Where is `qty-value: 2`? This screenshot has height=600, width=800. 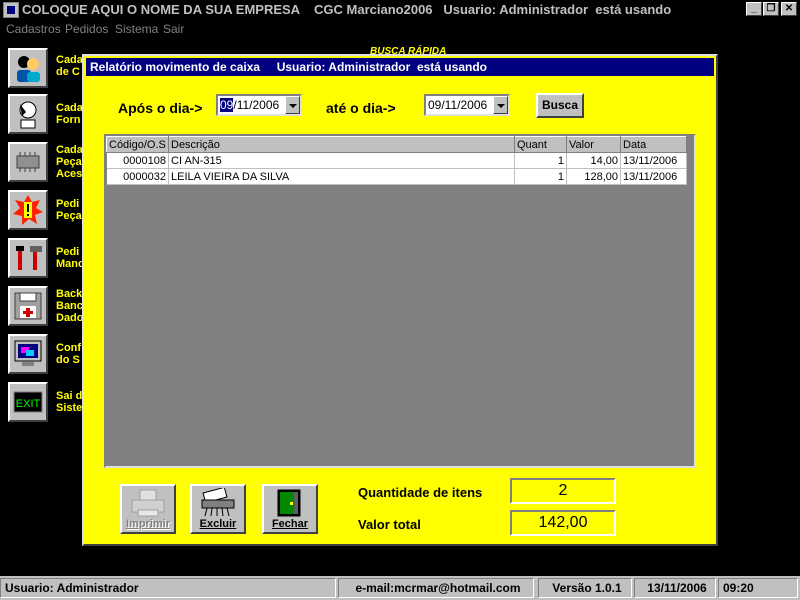
qty-value: 2 is located at coordinates (563, 491).